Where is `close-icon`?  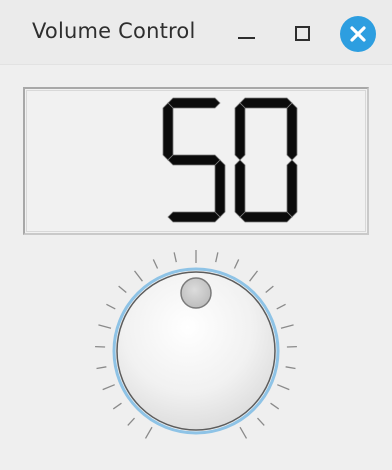
close-icon is located at coordinates (358, 34).